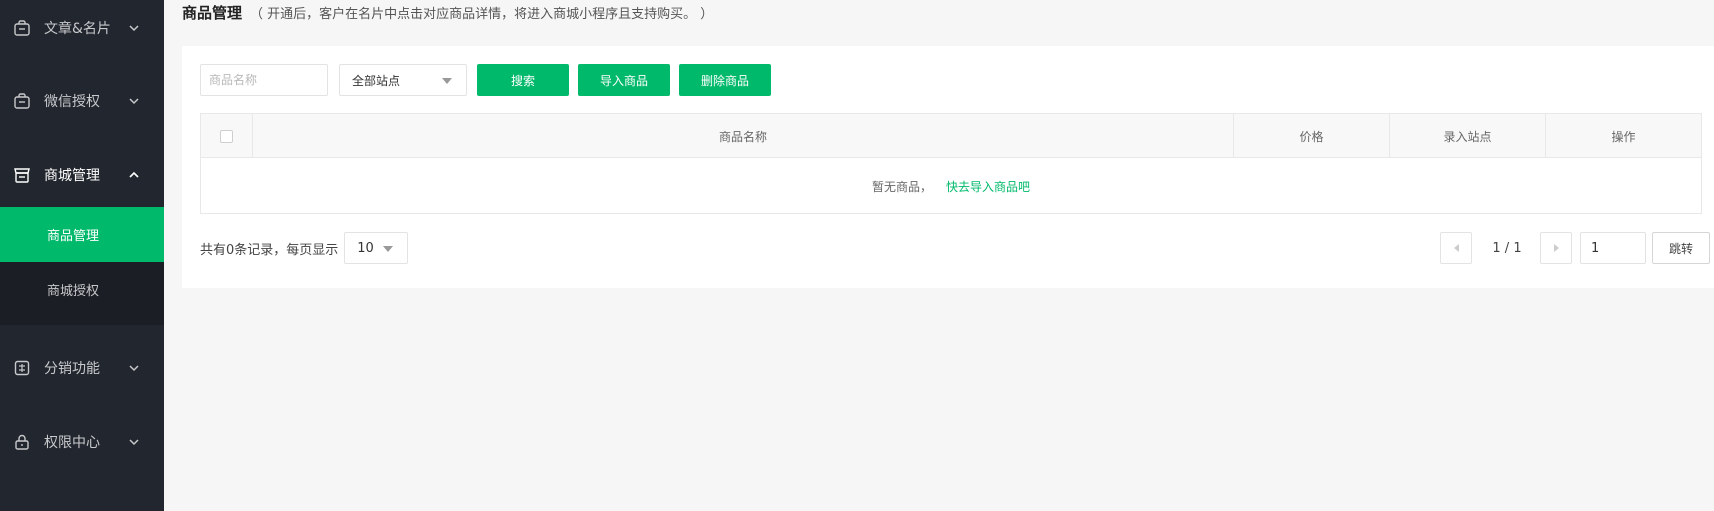 The height and width of the screenshot is (511, 1714). I want to click on import-products-button: 导入商品, so click(624, 80).